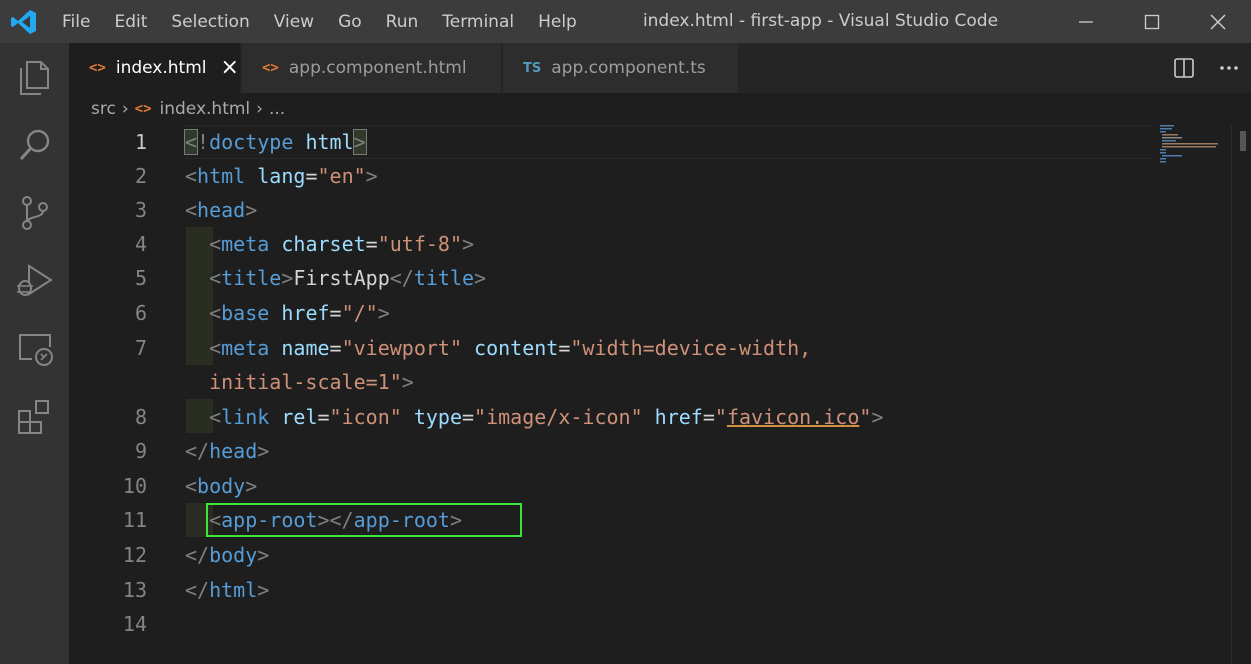 This screenshot has height=664, width=1251. I want to click on breadcrumb-folder: src, so click(103, 109).